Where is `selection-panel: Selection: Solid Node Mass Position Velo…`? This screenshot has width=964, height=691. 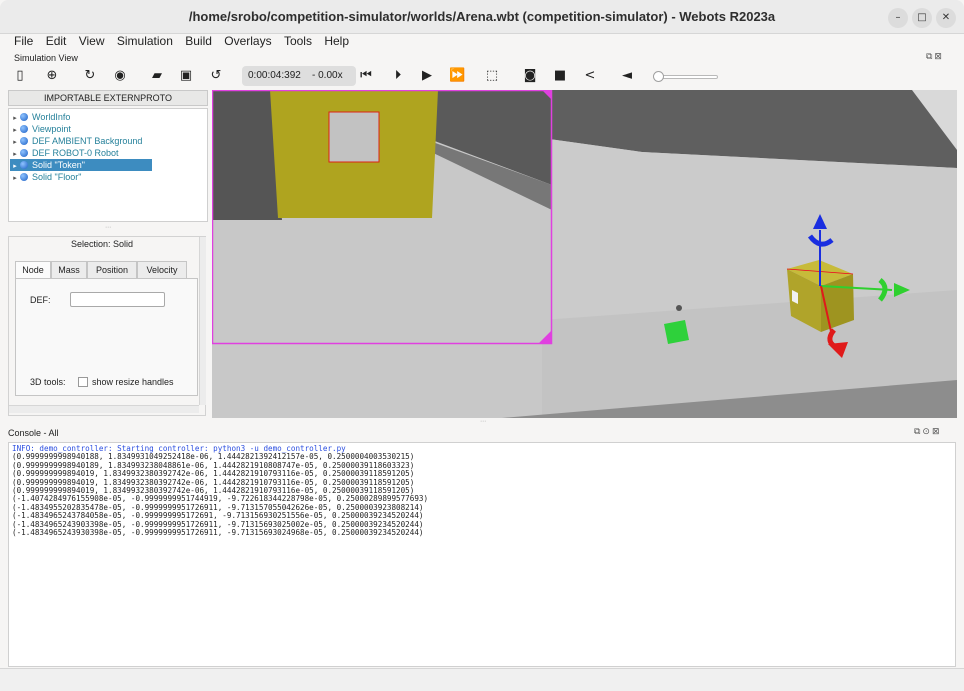 selection-panel: Selection: Solid Node Mass Position Velo… is located at coordinates (107, 326).